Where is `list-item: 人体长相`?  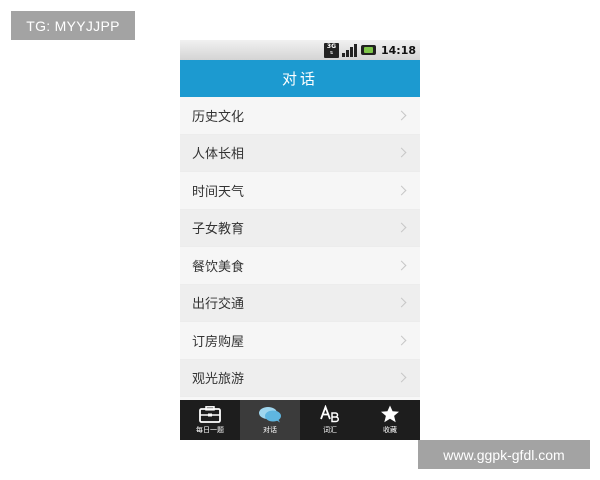
list-item: 人体长相 is located at coordinates (300, 153).